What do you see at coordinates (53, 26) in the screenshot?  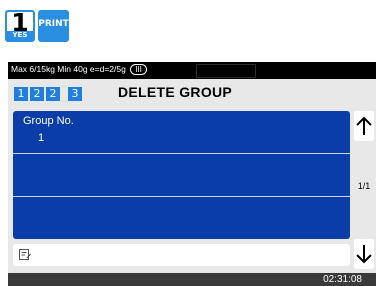 I see `print-key: PRINT` at bounding box center [53, 26].